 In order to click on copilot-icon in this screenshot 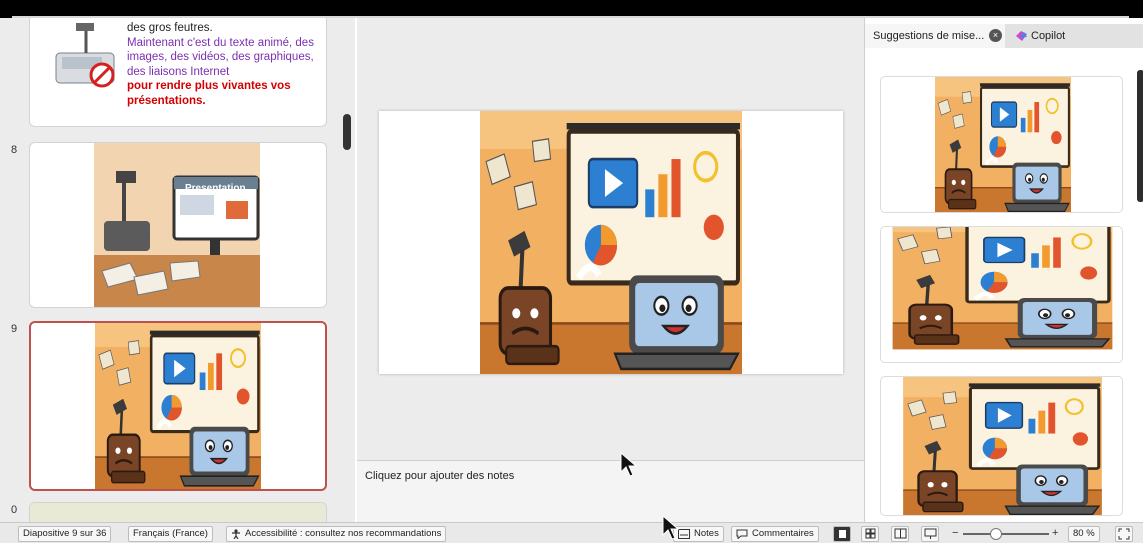, I will do `click(1021, 36)`.